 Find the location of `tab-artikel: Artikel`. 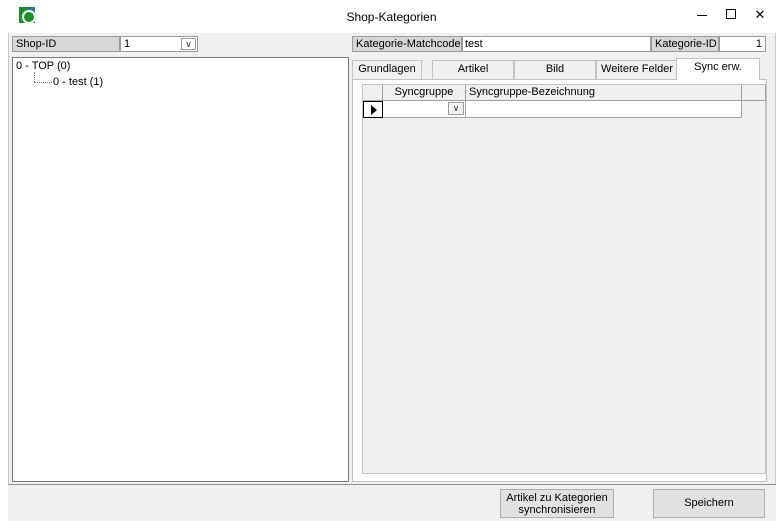

tab-artikel: Artikel is located at coordinates (473, 69).